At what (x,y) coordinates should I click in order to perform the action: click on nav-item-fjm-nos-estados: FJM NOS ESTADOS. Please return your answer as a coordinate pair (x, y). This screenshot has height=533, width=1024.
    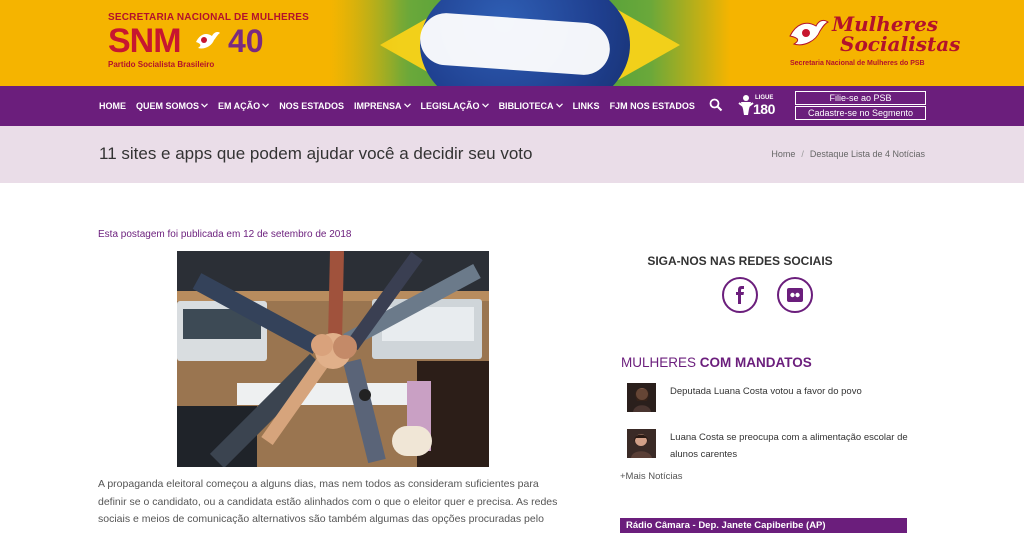
    Looking at the image, I should click on (652, 106).